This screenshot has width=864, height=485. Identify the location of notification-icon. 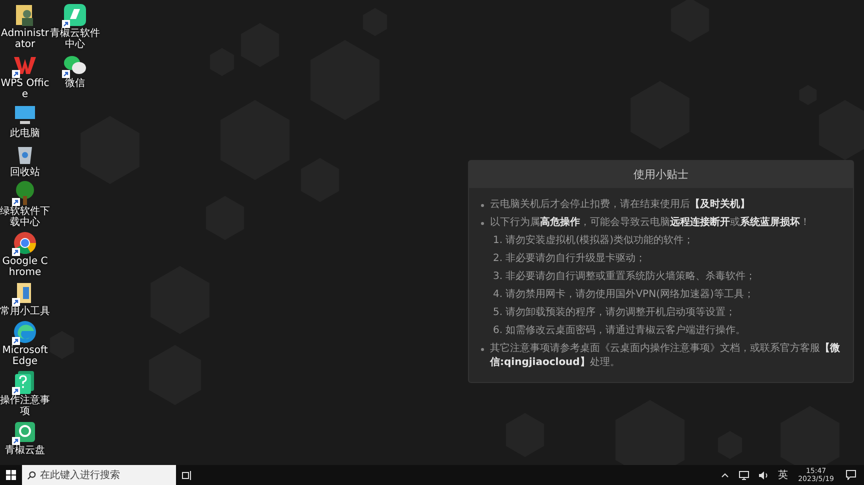
(851, 475).